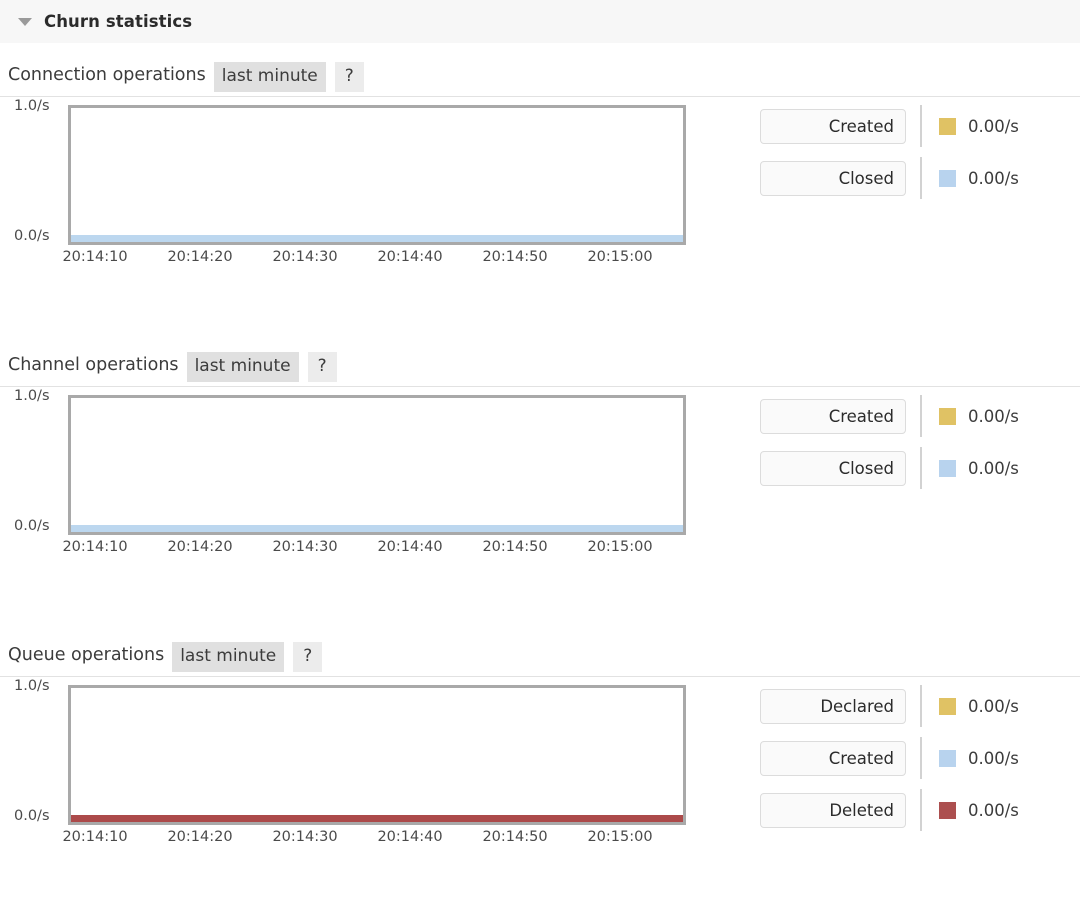 Image resolution: width=1080 pixels, height=910 pixels. What do you see at coordinates (269, 77) in the screenshot?
I see `period-chip-connection-operations: last minute` at bounding box center [269, 77].